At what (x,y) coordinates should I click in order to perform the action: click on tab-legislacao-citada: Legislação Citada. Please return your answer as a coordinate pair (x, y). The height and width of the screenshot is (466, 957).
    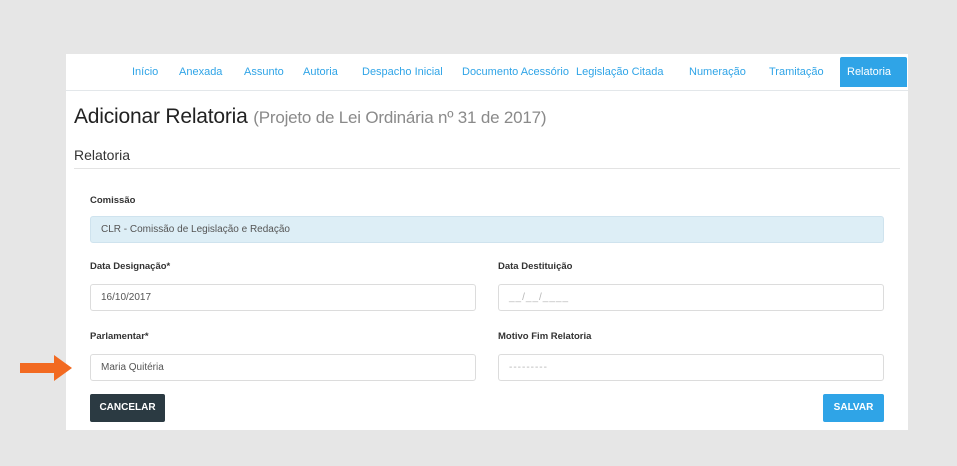
    Looking at the image, I should click on (619, 72).